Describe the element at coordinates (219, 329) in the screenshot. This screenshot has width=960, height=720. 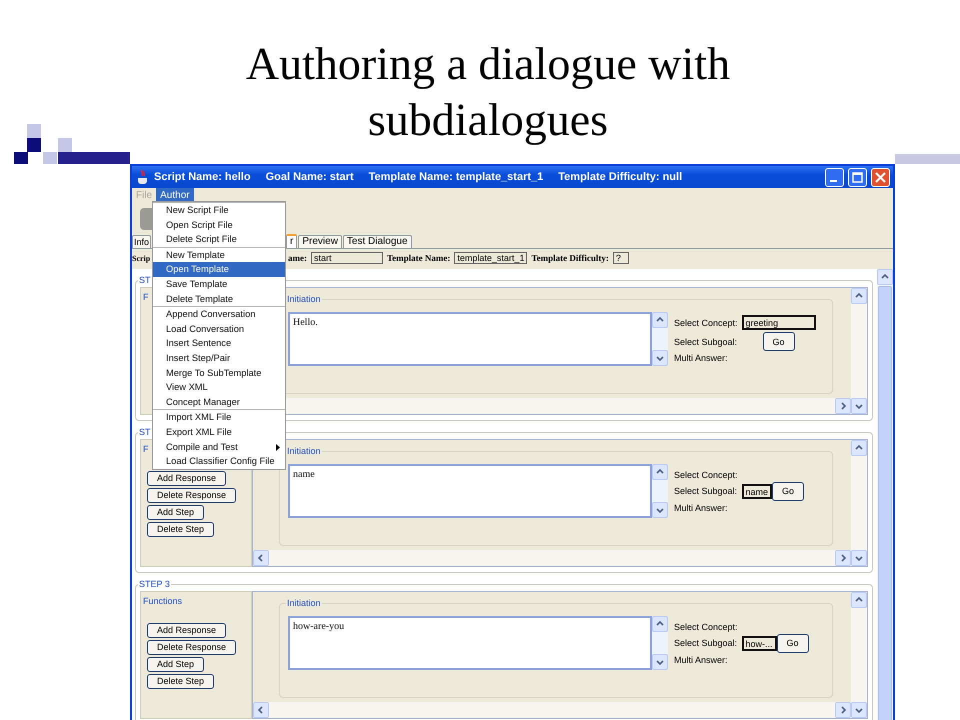
I see `menu-item: Load Conversation` at that location.